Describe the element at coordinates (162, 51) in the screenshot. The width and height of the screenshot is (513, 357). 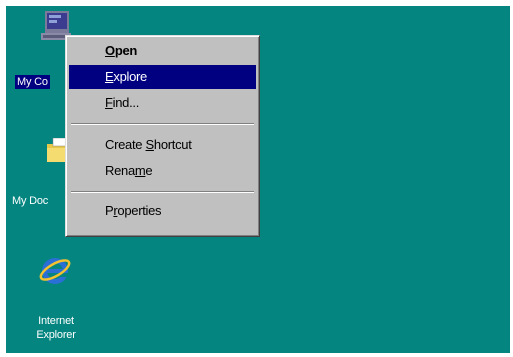
I see `menu-item-open: Open` at that location.